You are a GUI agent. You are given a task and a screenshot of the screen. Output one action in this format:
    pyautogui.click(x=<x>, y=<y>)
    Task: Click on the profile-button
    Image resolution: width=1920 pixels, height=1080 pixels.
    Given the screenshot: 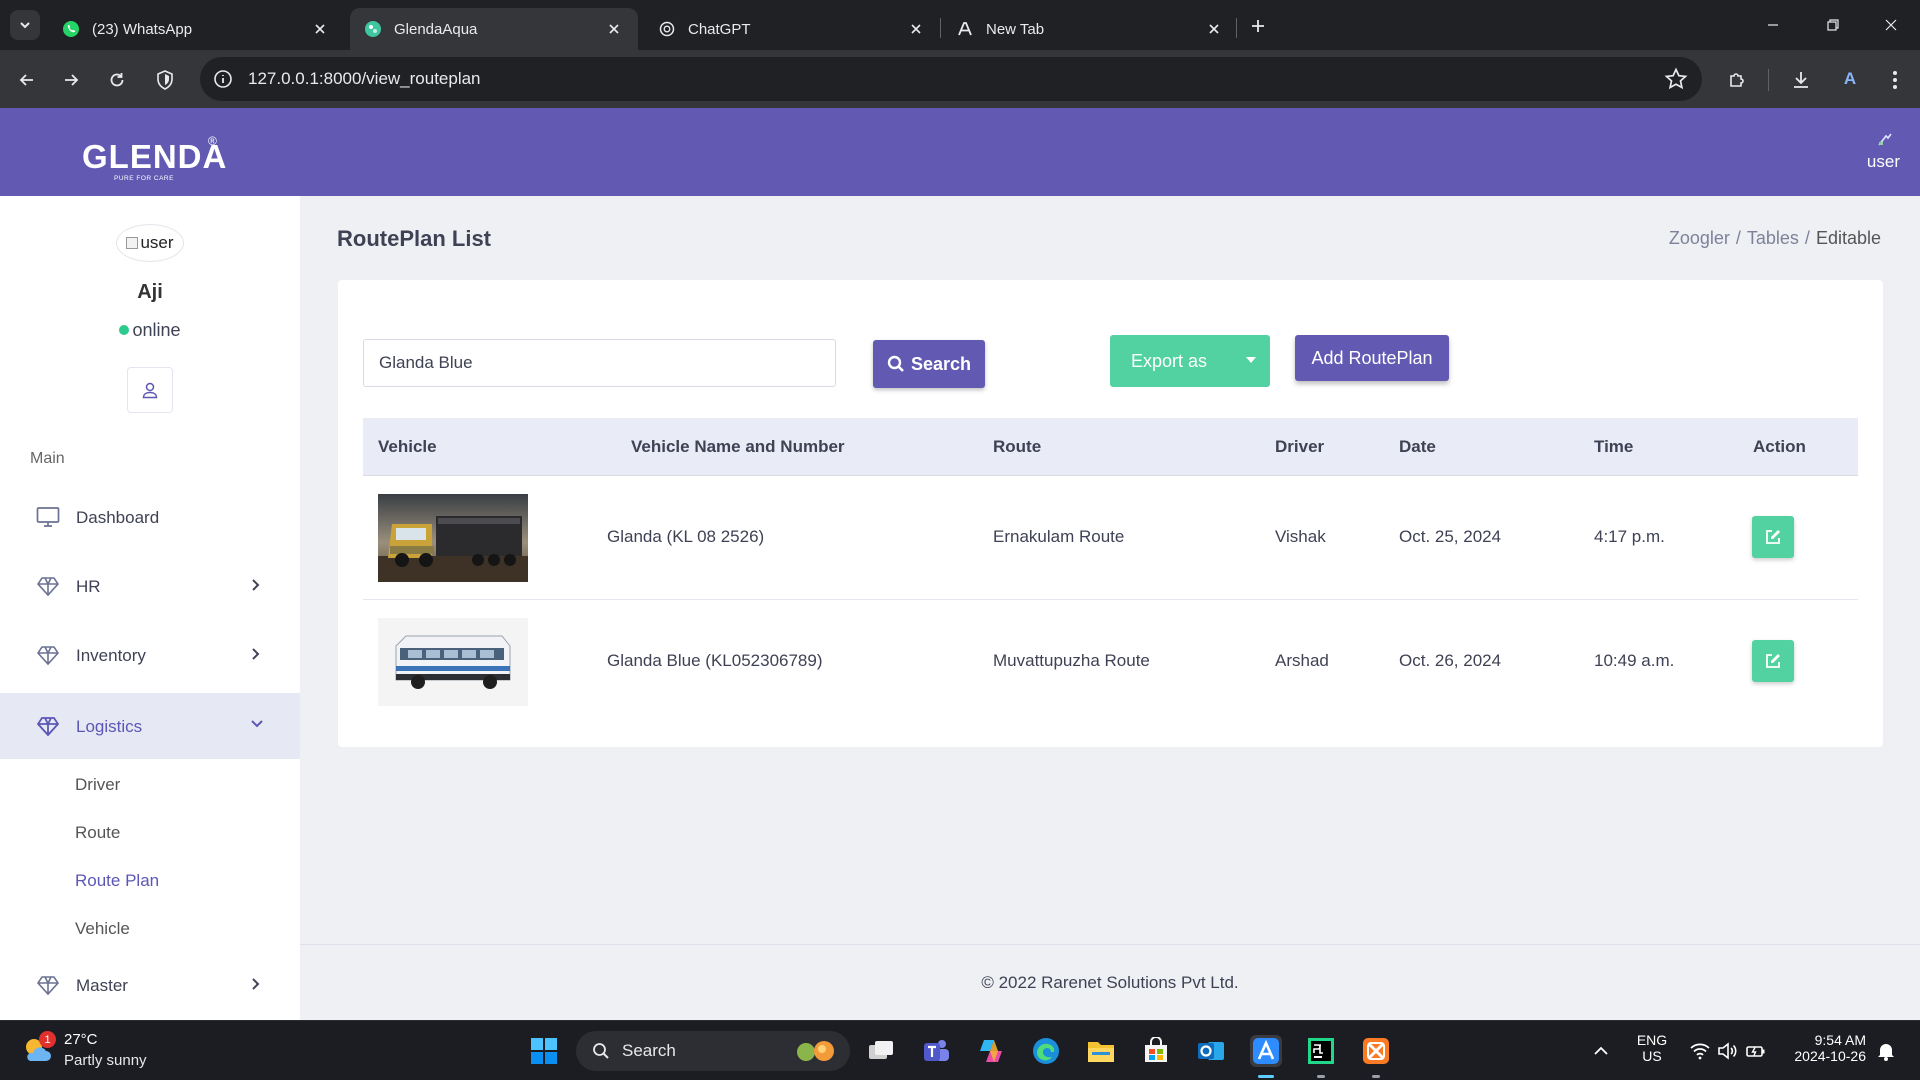 What is the action you would take?
    pyautogui.click(x=150, y=390)
    